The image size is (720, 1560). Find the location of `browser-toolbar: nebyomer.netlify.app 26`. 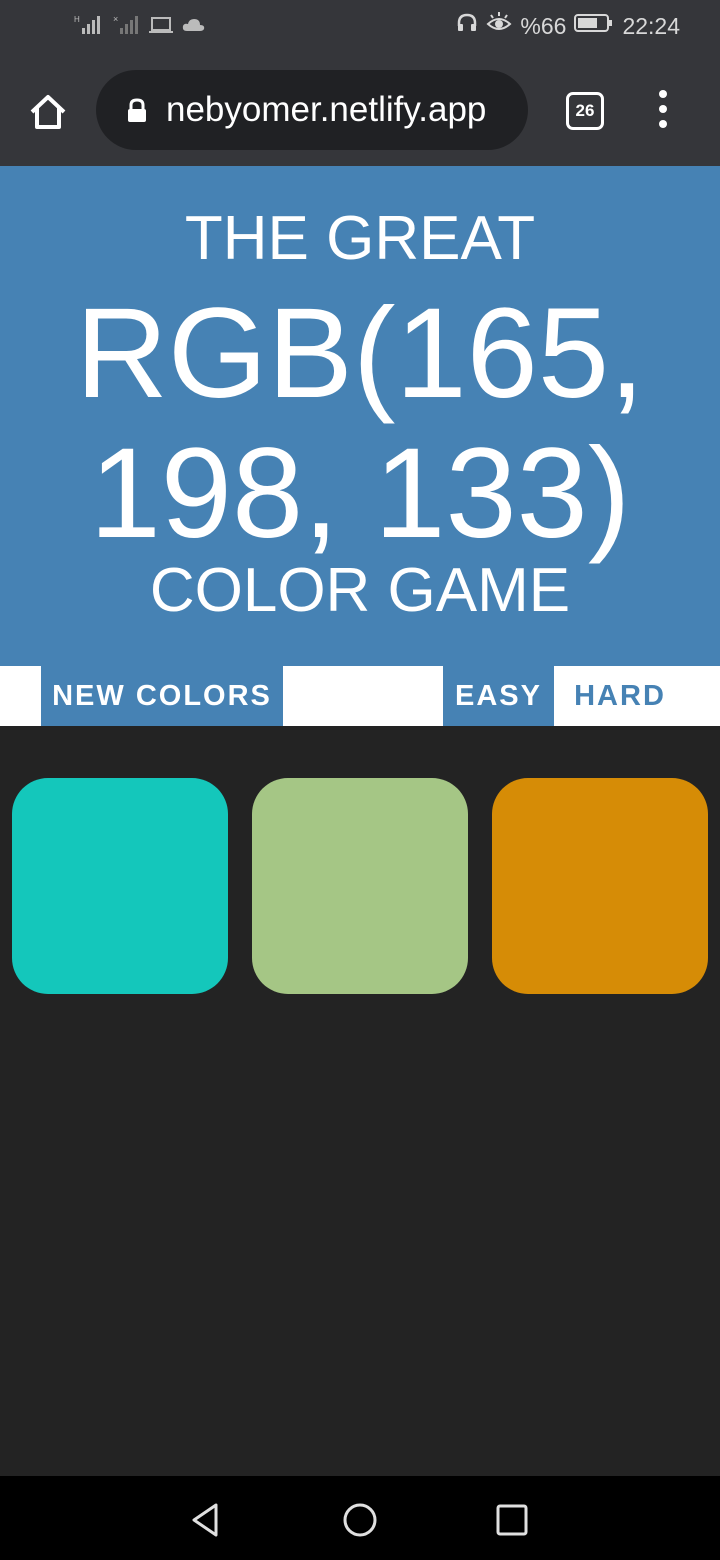

browser-toolbar: nebyomer.netlify.app 26 is located at coordinates (360, 111).